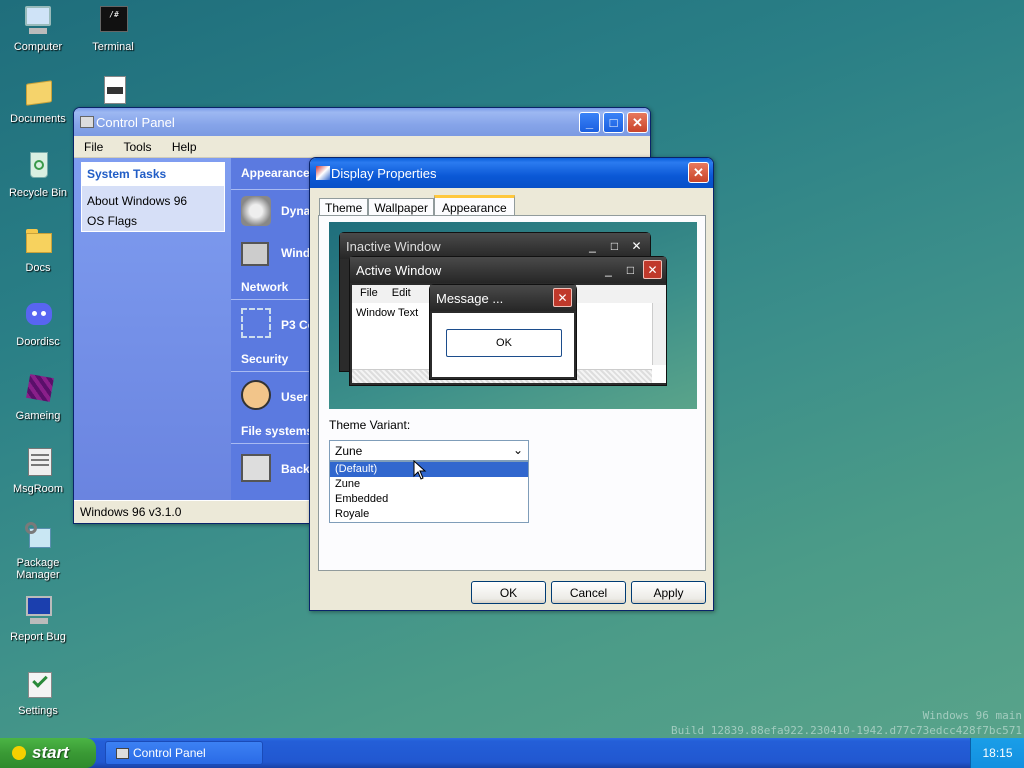 Image resolution: width=1024 pixels, height=768 pixels. Describe the element at coordinates (256, 323) in the screenshot. I see `network-icon` at that location.